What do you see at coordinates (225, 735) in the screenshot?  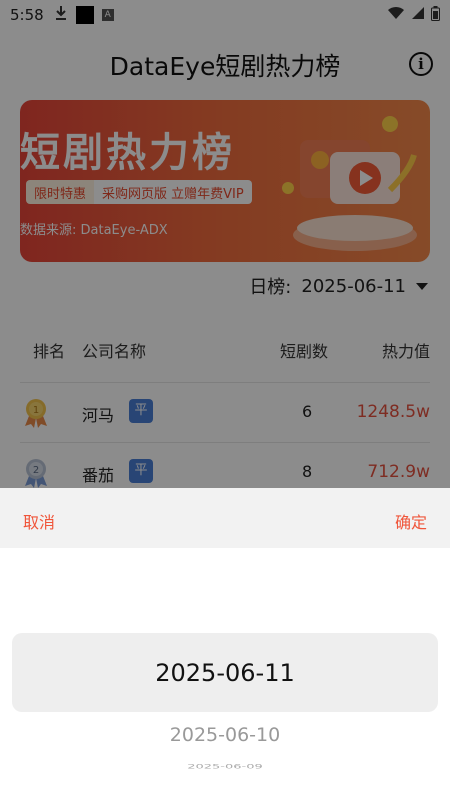 I see `picker-option: 2025-06-10` at bounding box center [225, 735].